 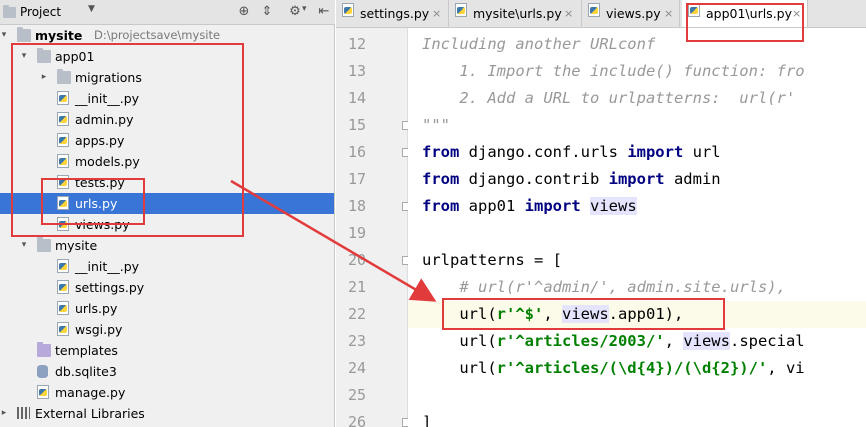 I want to click on code-text: Including another URLconf, so click(x=539, y=44).